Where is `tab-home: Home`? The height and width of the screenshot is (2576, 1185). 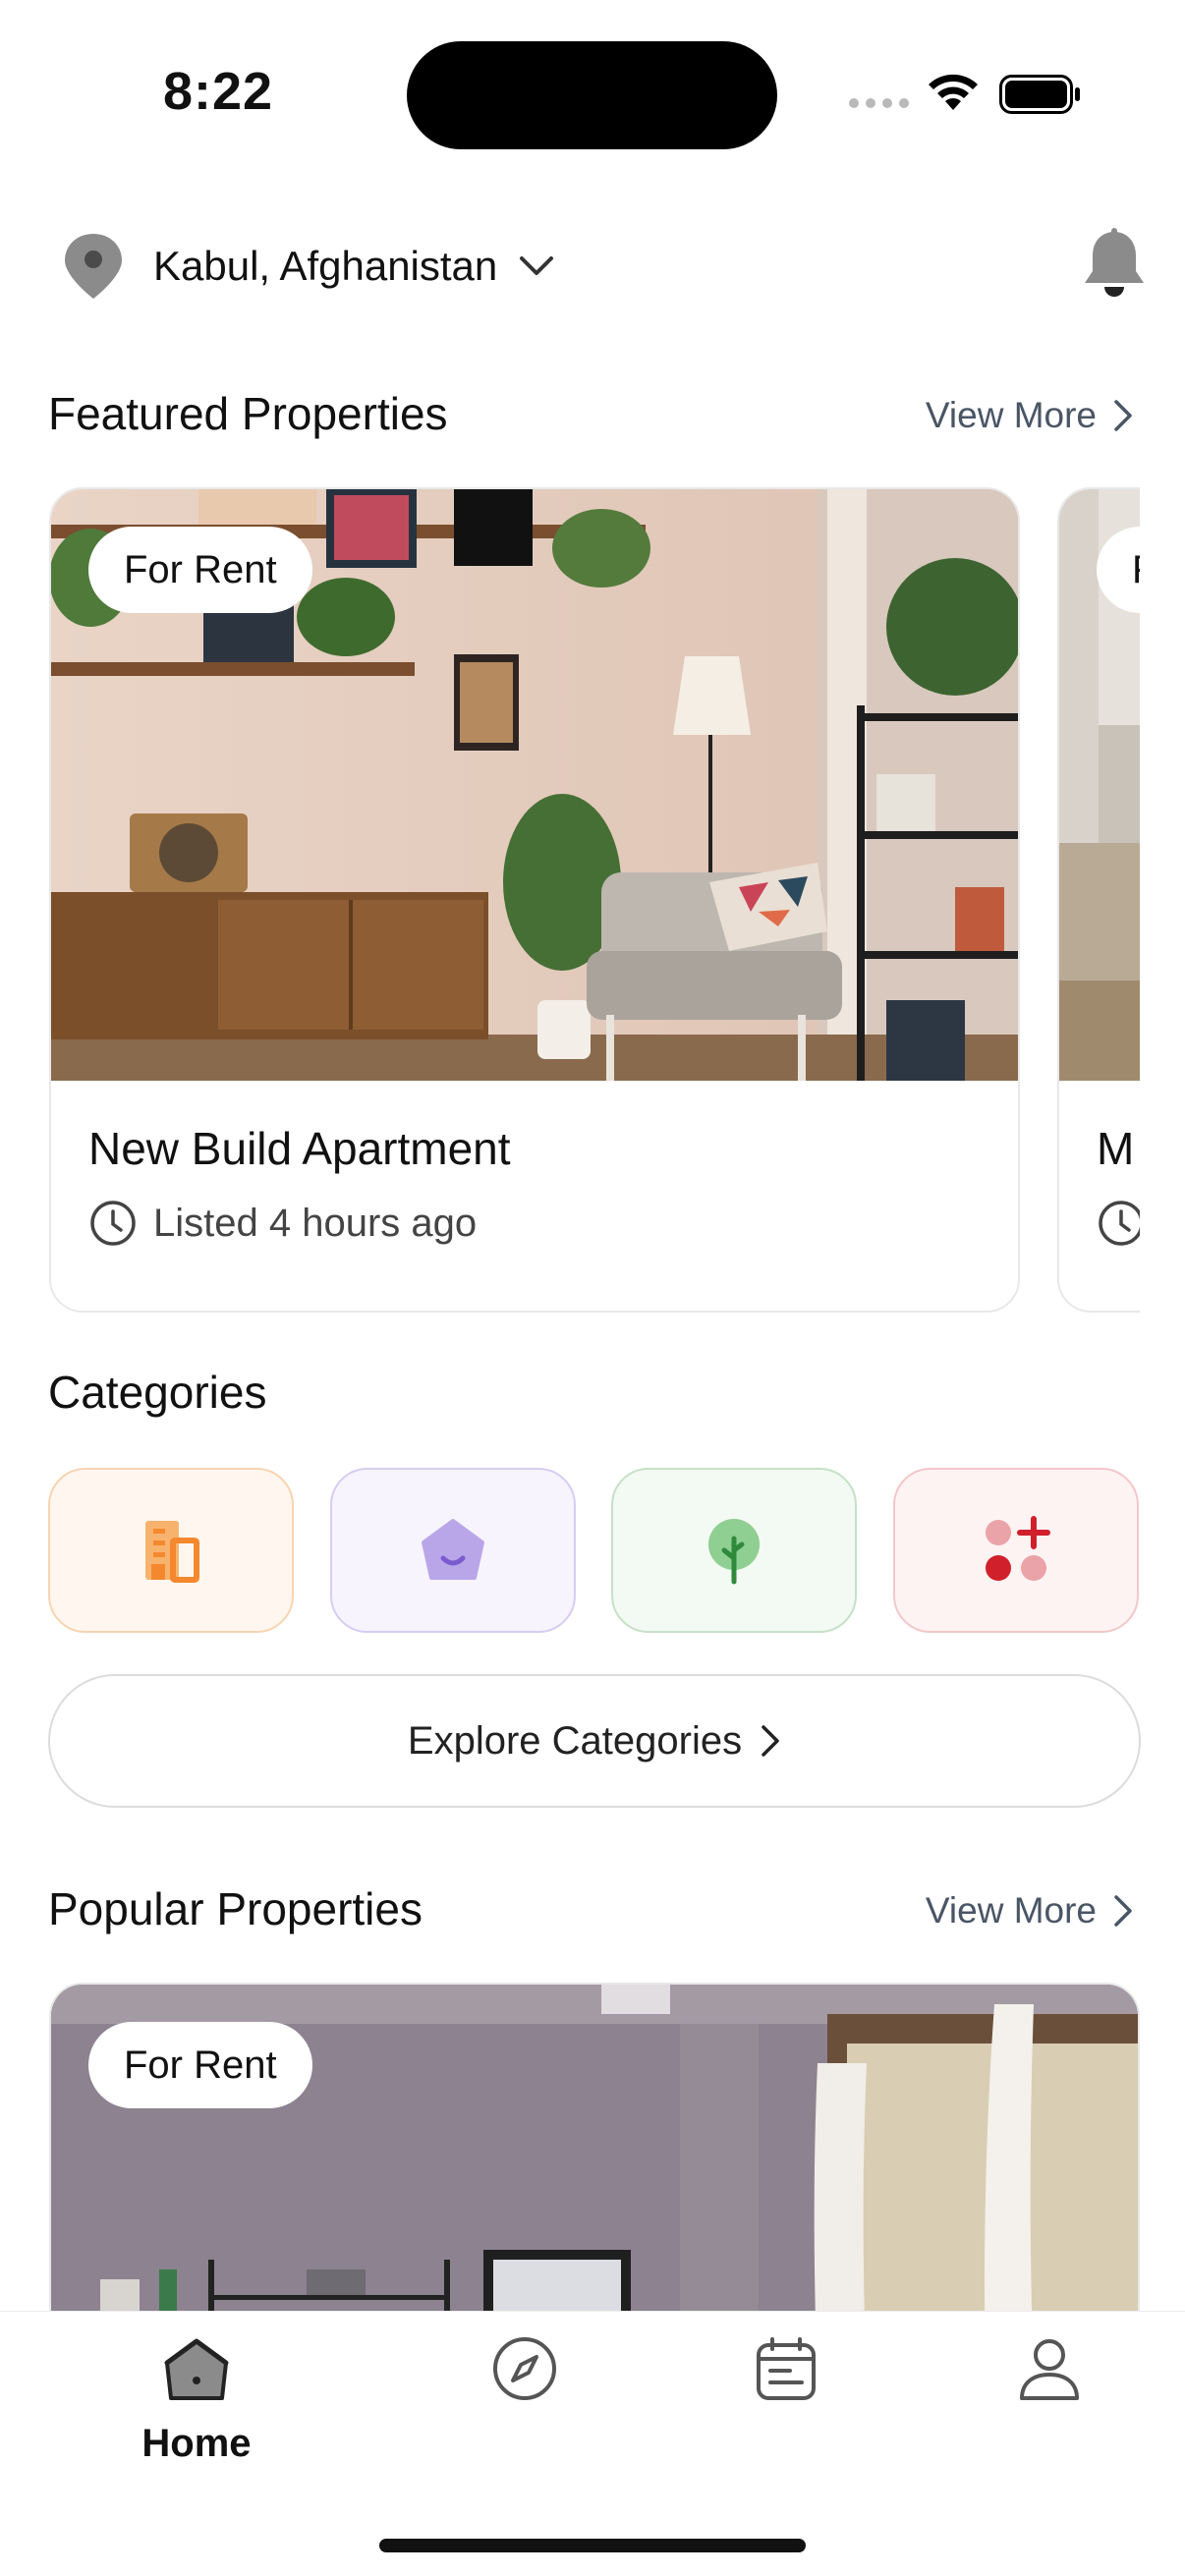
tab-home: Home is located at coordinates (197, 2399).